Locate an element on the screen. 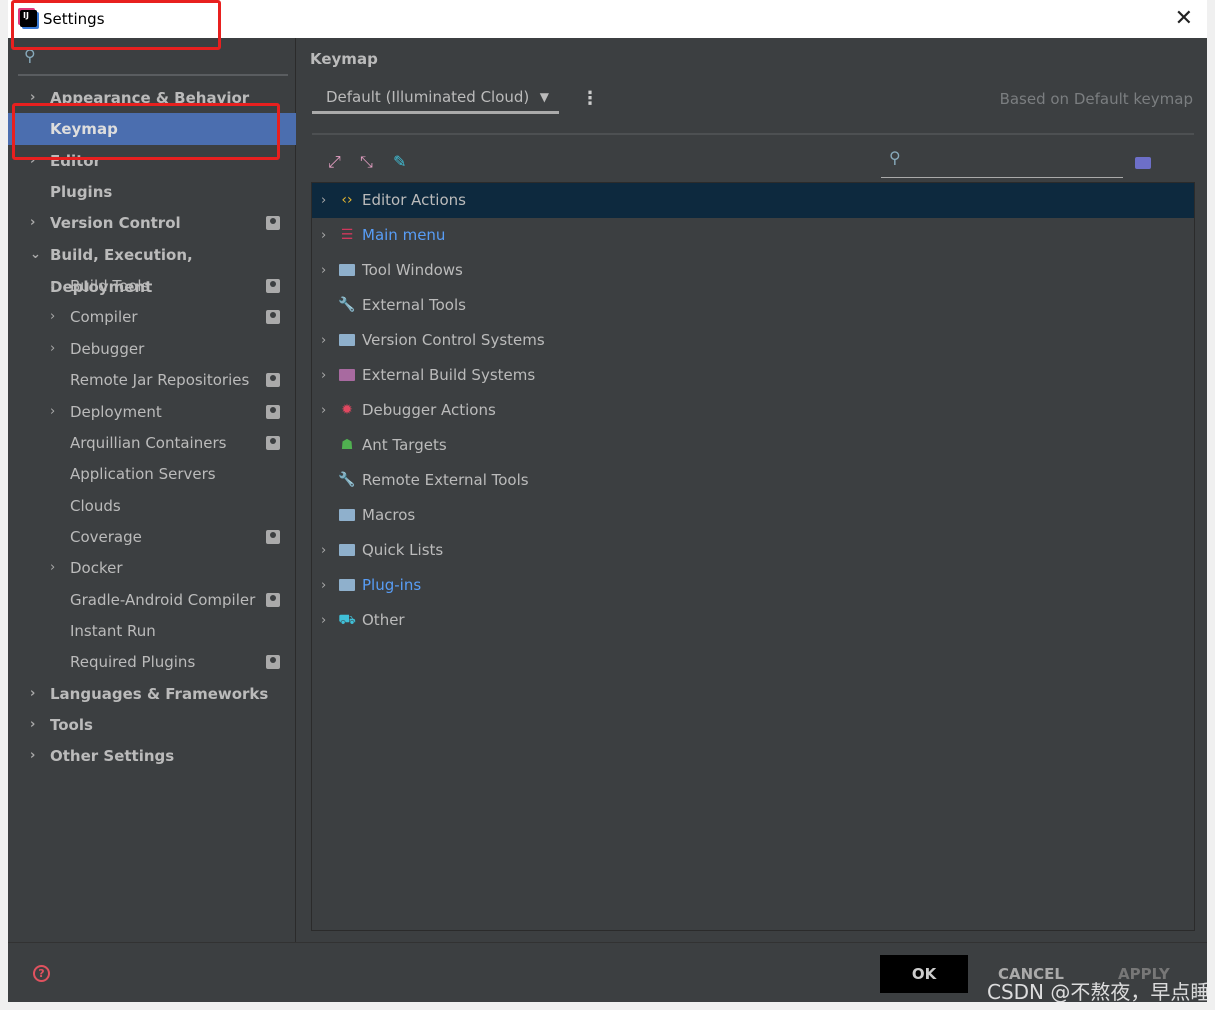  sidebar-item: ⌄ Build, Execution, Deployment is located at coordinates (152, 267).